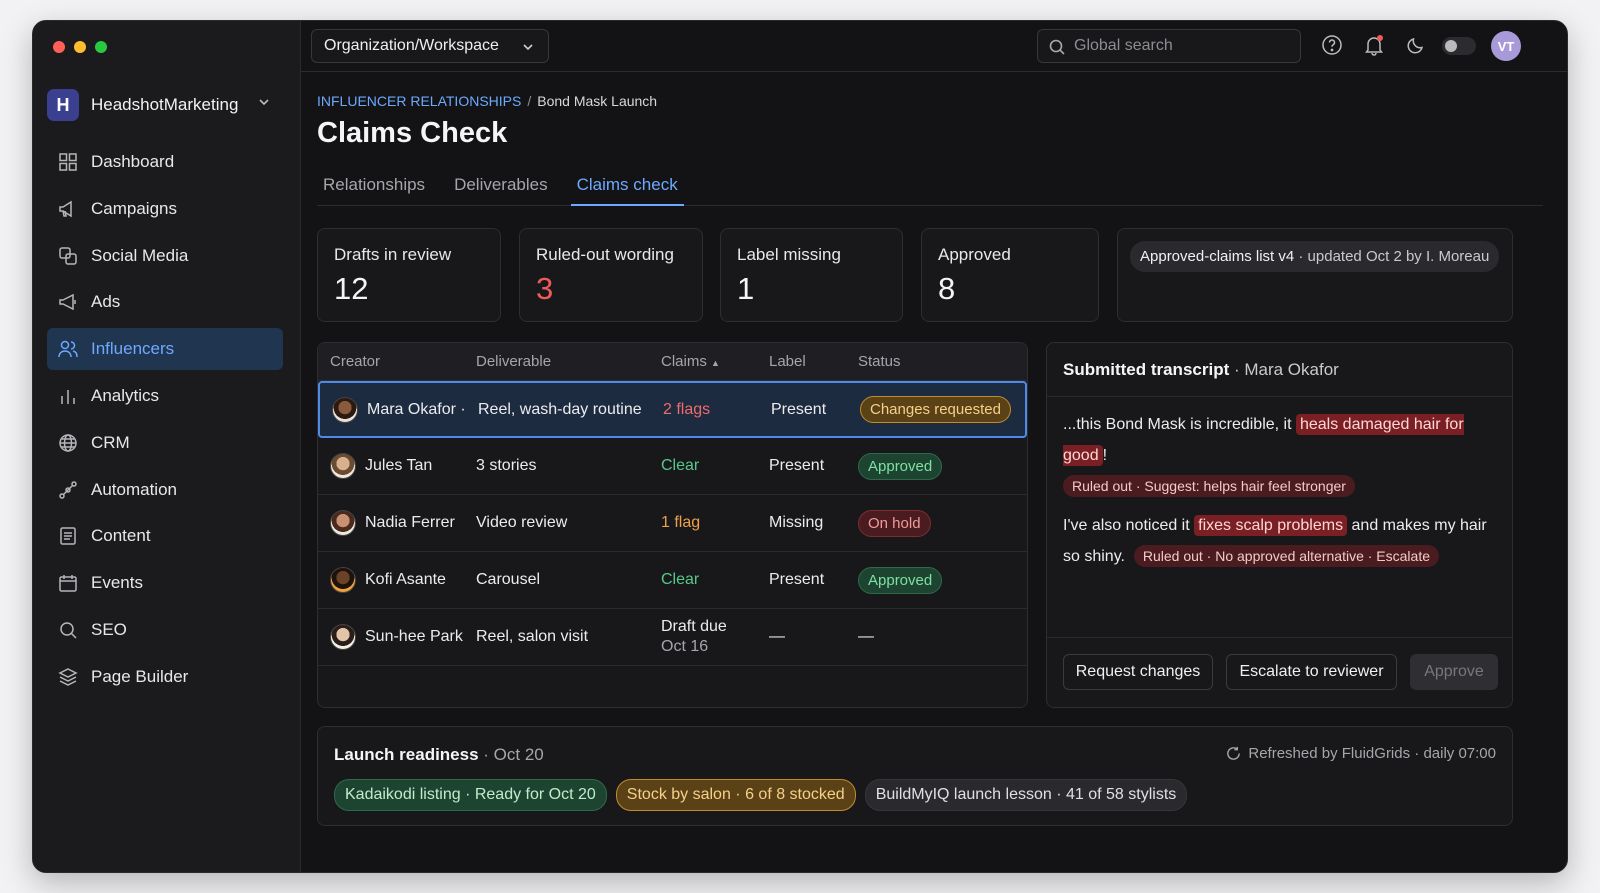 This screenshot has height=893, width=1600. Describe the element at coordinates (787, 361) in the screenshot. I see `col-label: Label` at that location.